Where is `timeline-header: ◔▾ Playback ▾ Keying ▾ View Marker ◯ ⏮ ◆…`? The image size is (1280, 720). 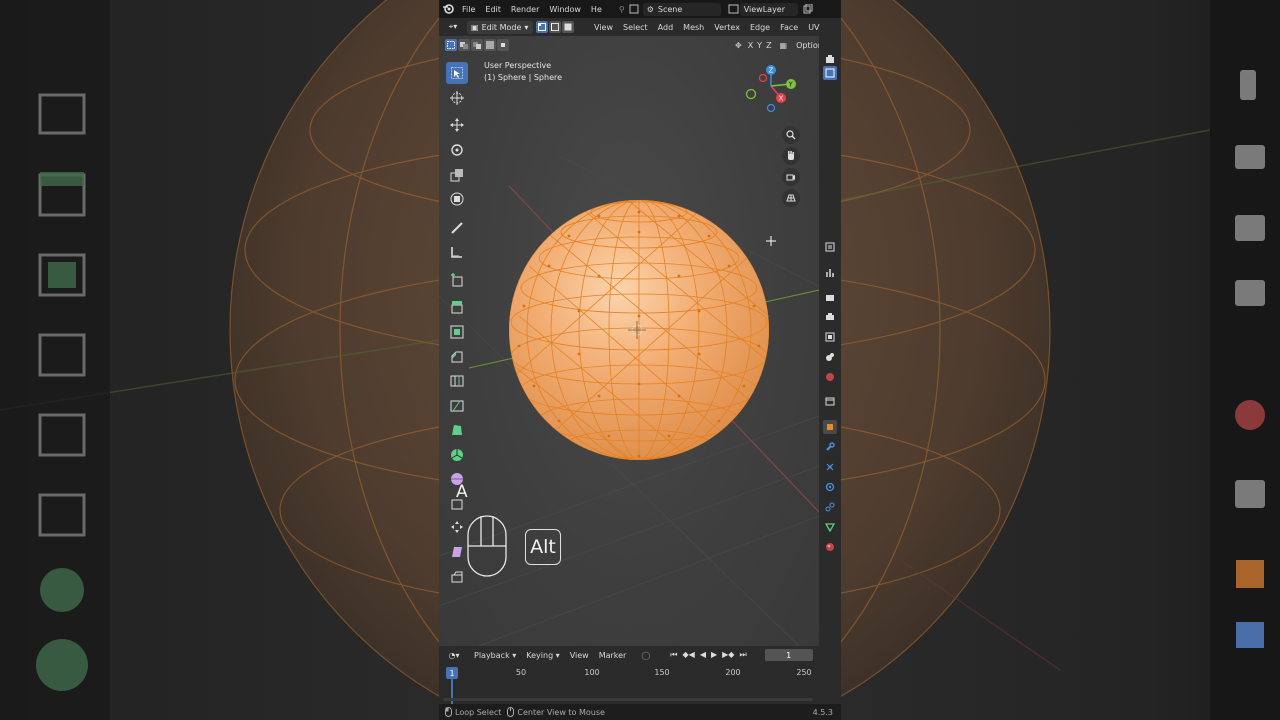 timeline-header: ◔▾ Playback ▾ Keying ▾ View Marker ◯ ⏮ ◆… is located at coordinates (640, 655).